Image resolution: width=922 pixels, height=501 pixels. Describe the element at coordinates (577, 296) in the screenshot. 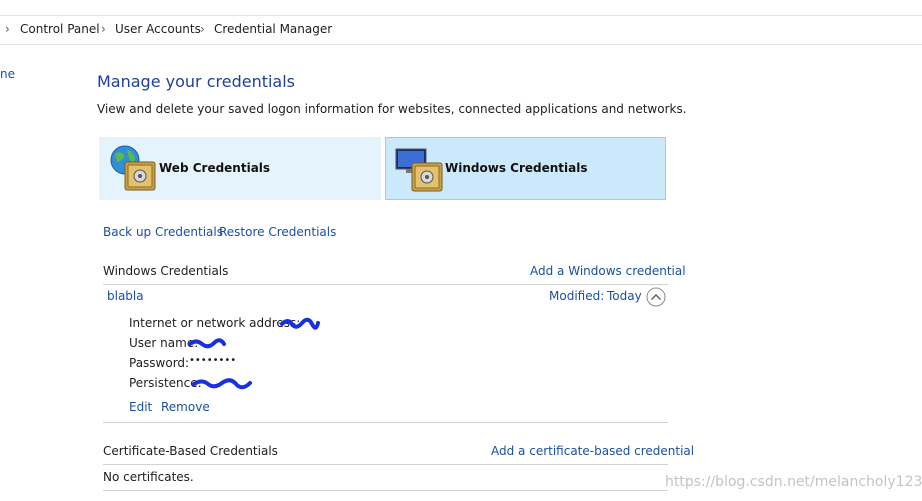

I see `modified-label: Modified:` at that location.